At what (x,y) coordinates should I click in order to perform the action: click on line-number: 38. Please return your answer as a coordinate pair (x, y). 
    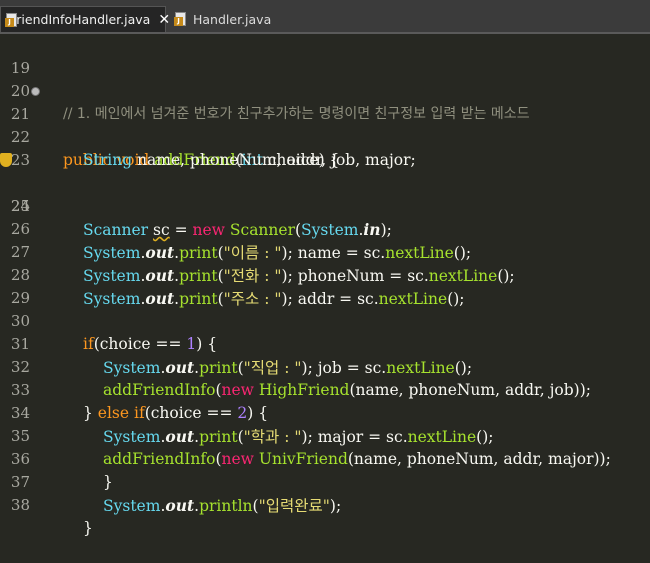
    Looking at the image, I should click on (20, 505).